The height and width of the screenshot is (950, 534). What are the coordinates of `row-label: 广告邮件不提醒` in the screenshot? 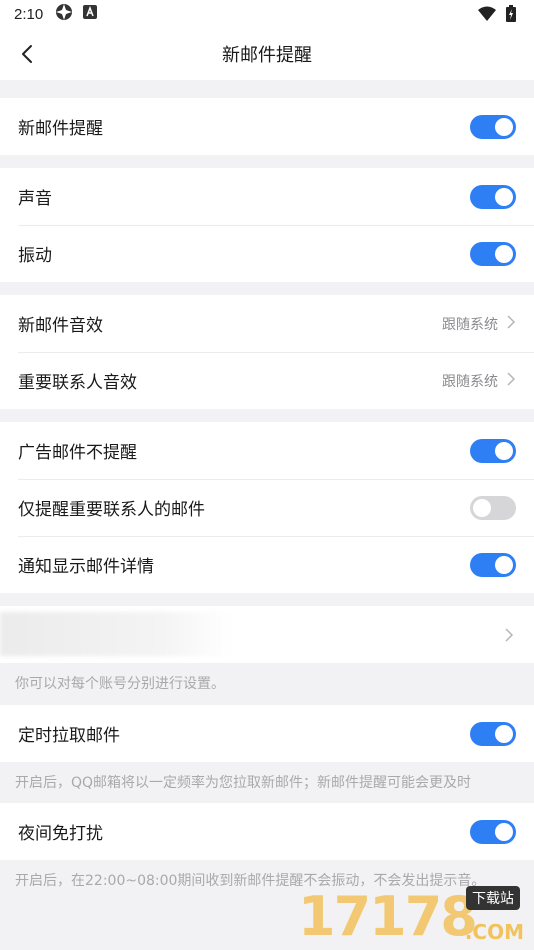 It's located at (77, 453).